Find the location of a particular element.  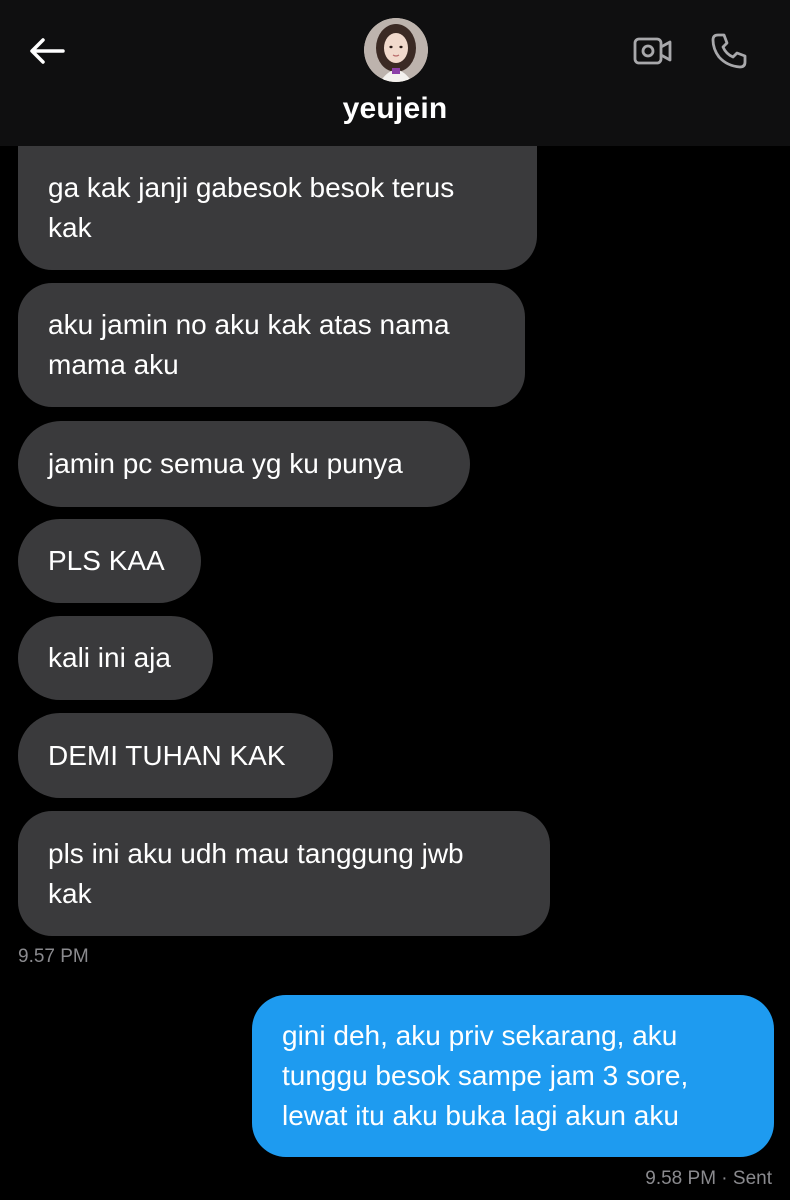

incoming-message-bubble: DEMI TUHAN KAK is located at coordinates (175, 755).